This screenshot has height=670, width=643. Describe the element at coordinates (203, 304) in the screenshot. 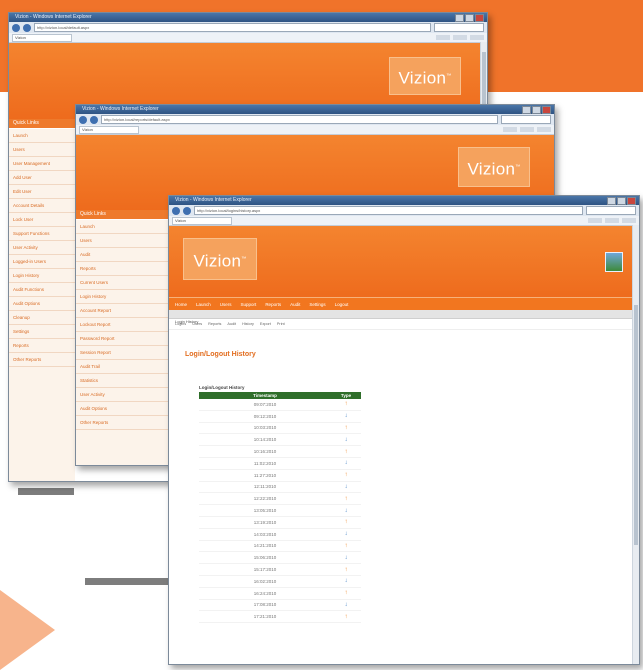

I see `nav-item: Launch` at that location.